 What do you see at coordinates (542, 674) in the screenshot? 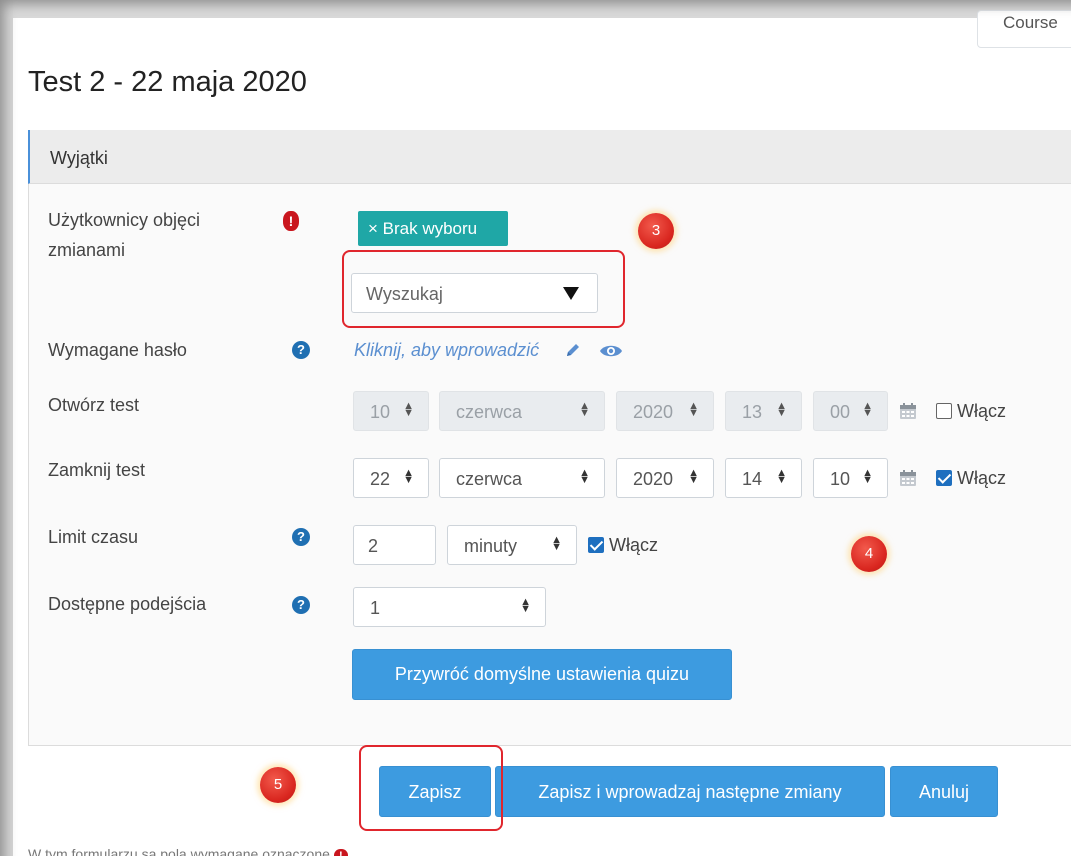
I see `reset-defaults-button: Przywróć domyślne ustawienia quizu` at bounding box center [542, 674].